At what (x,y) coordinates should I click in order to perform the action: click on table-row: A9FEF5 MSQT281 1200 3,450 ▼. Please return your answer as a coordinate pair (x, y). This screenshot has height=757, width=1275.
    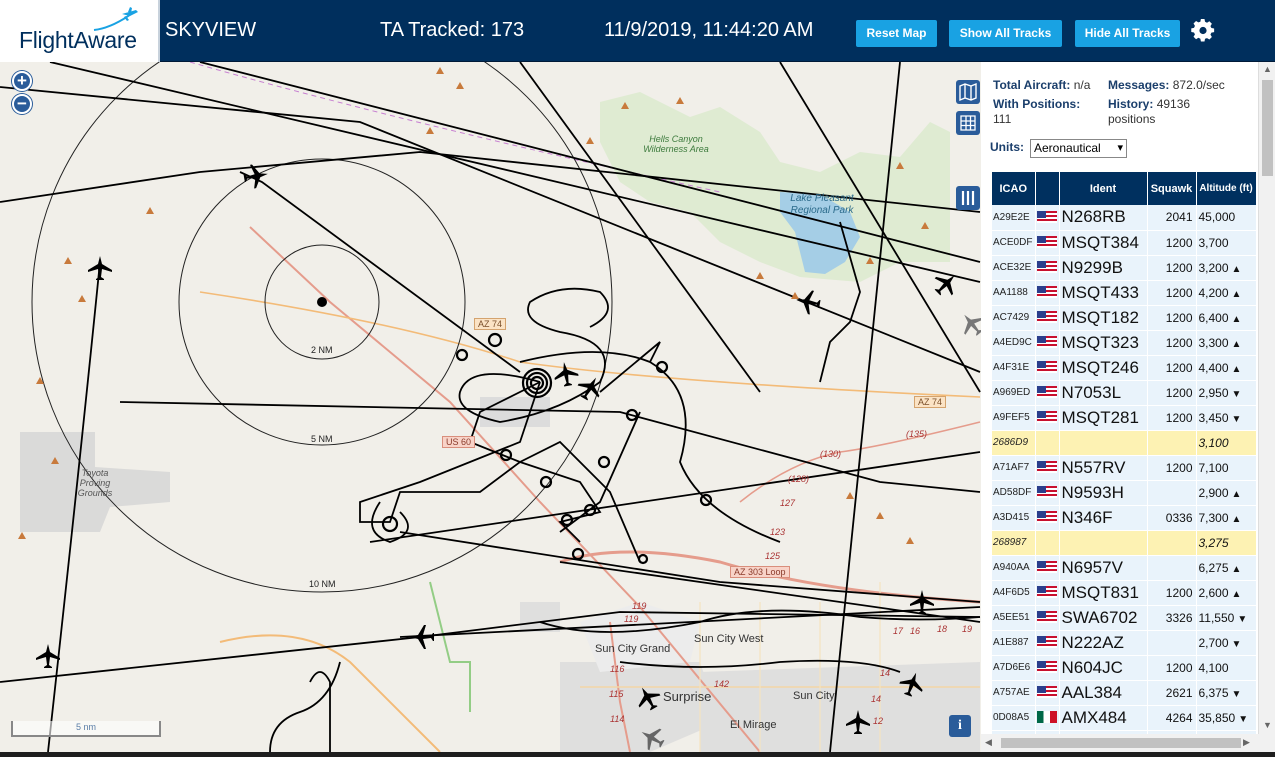
    Looking at the image, I should click on (1124, 418).